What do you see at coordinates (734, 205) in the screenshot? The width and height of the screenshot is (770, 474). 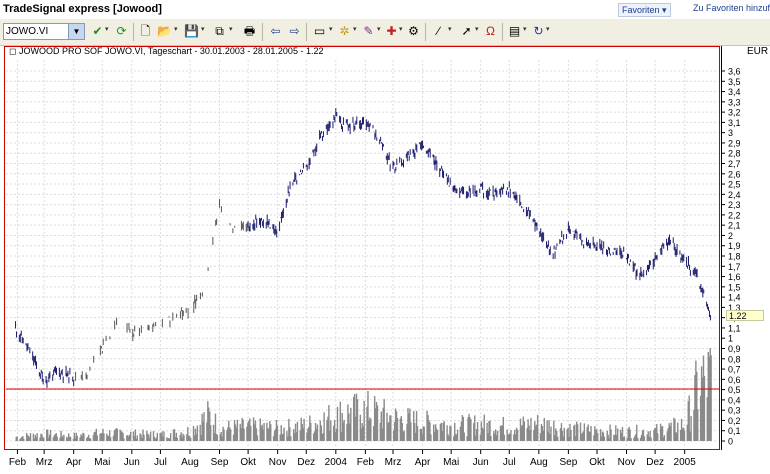 I see `y-tick-label: 2,3` at bounding box center [734, 205].